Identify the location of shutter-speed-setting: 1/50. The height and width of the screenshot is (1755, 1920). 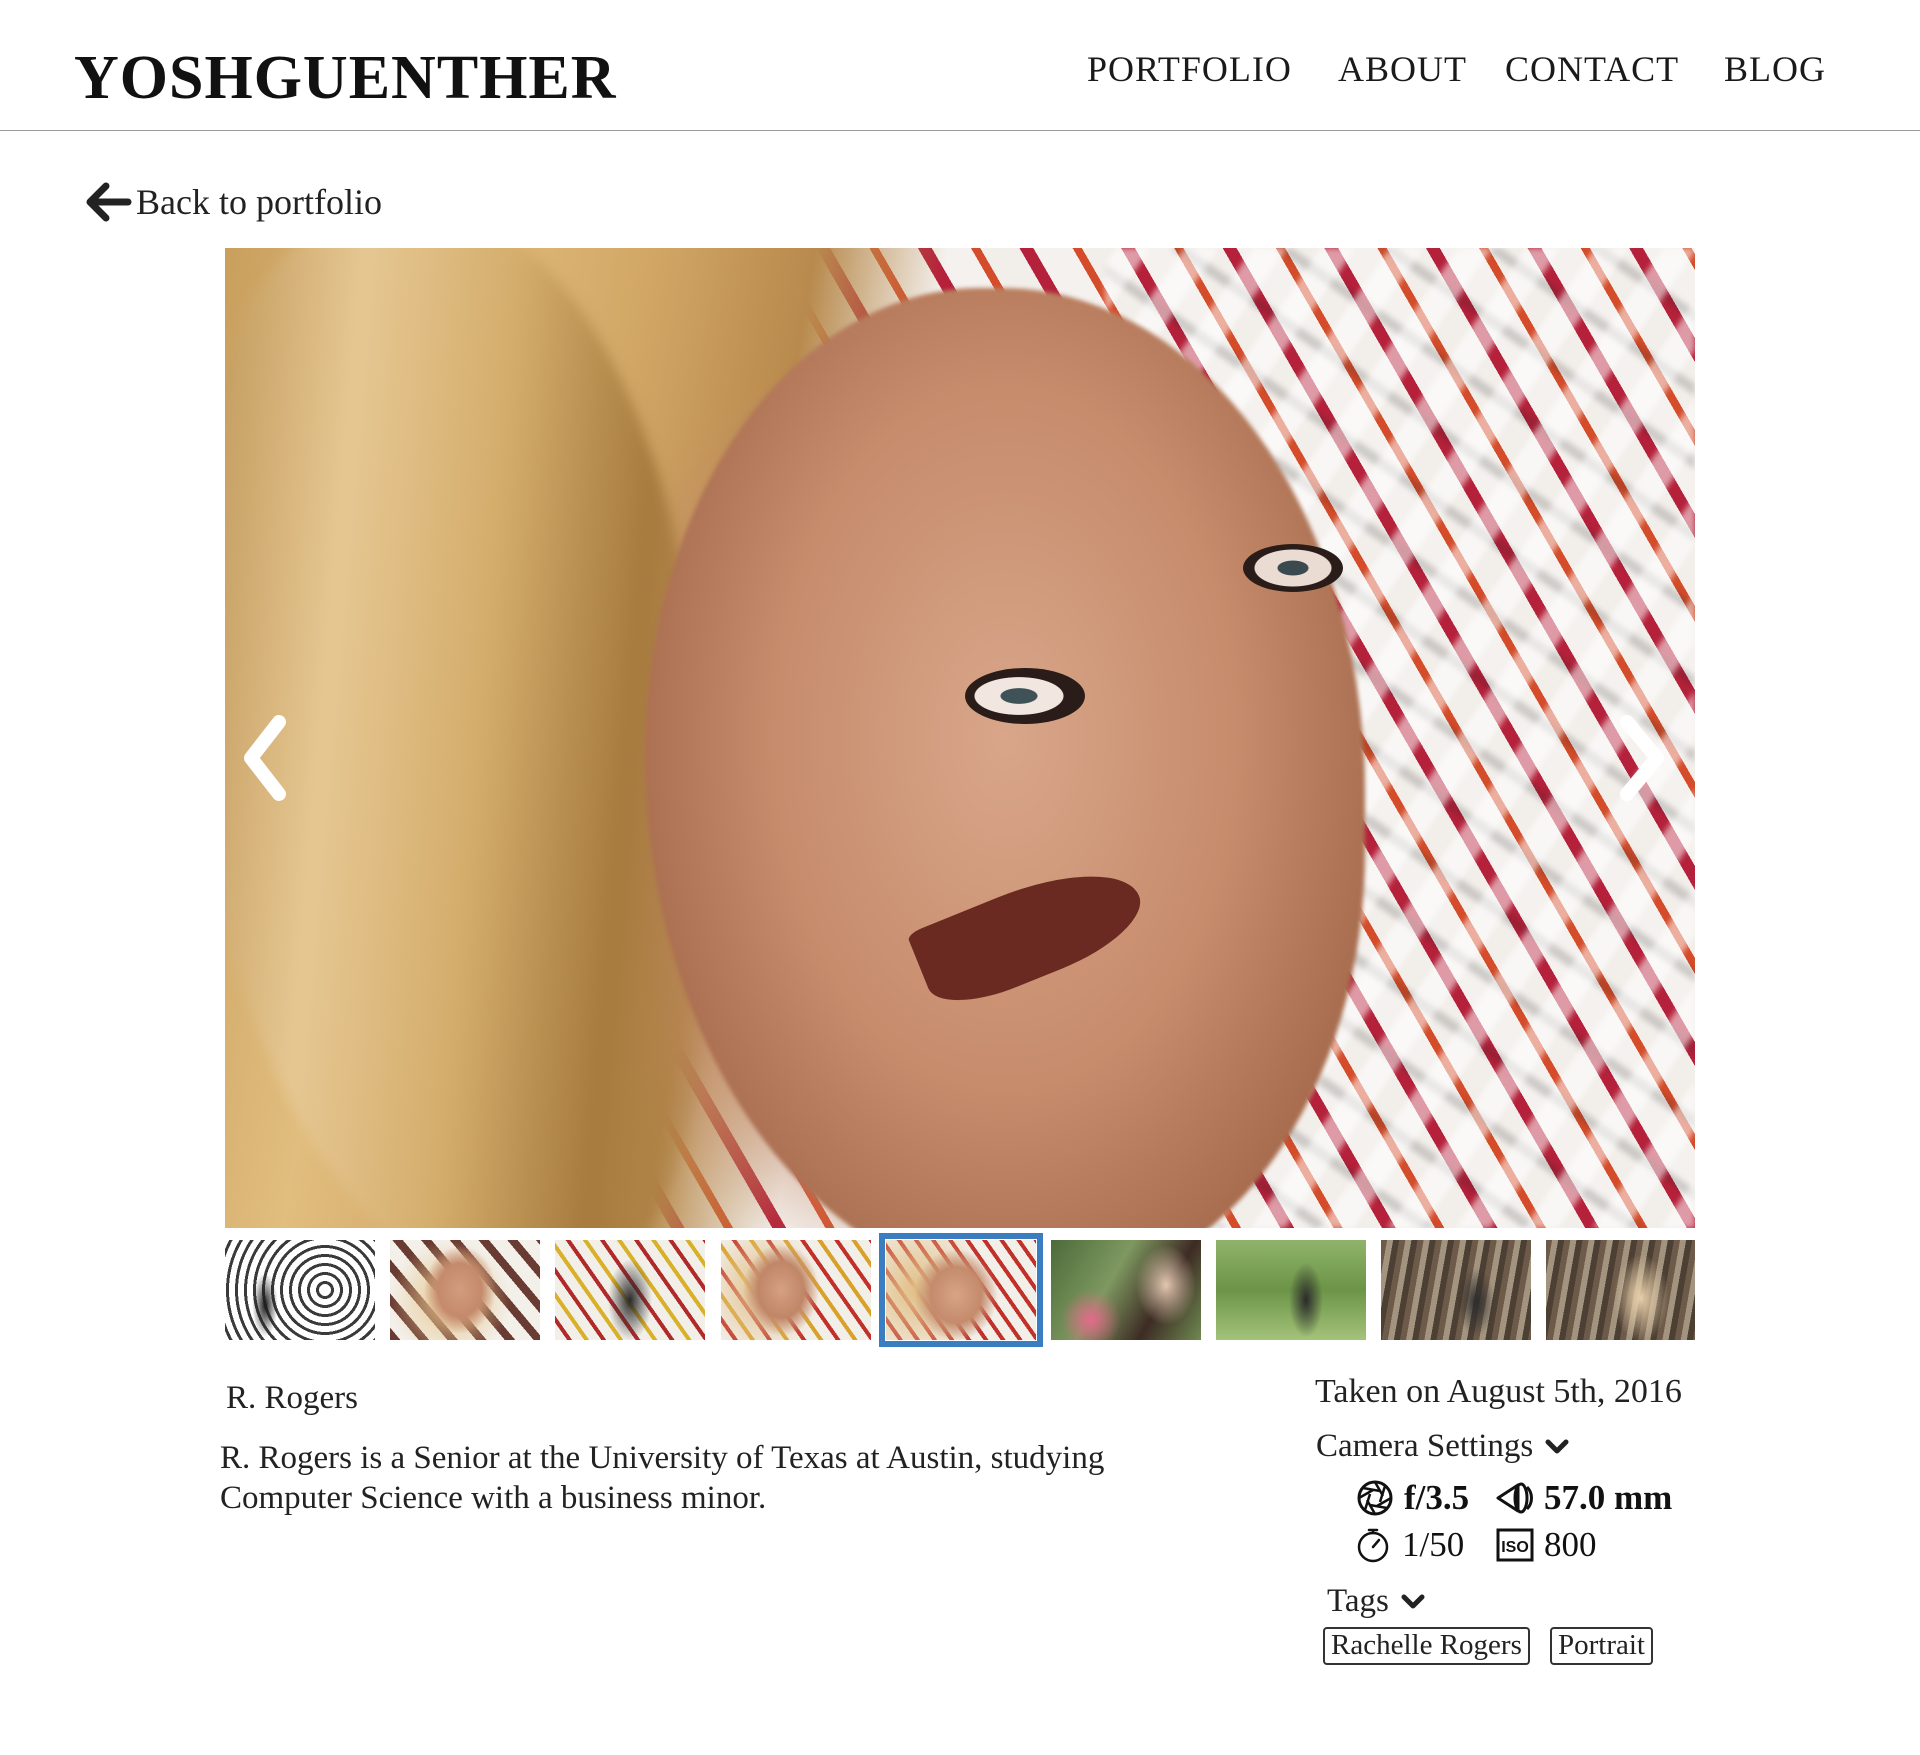
(1409, 1545).